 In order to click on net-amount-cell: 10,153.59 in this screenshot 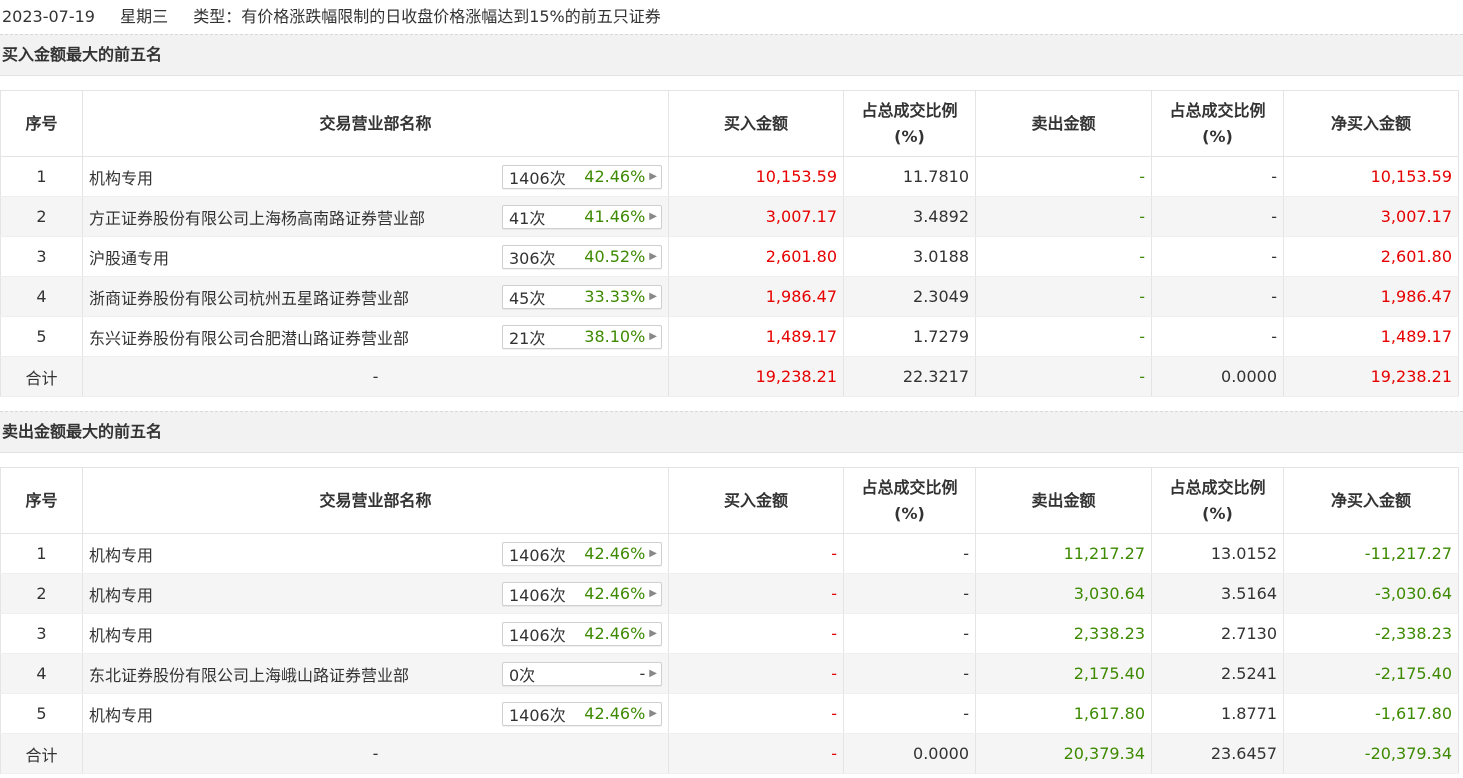, I will do `click(1371, 176)`.